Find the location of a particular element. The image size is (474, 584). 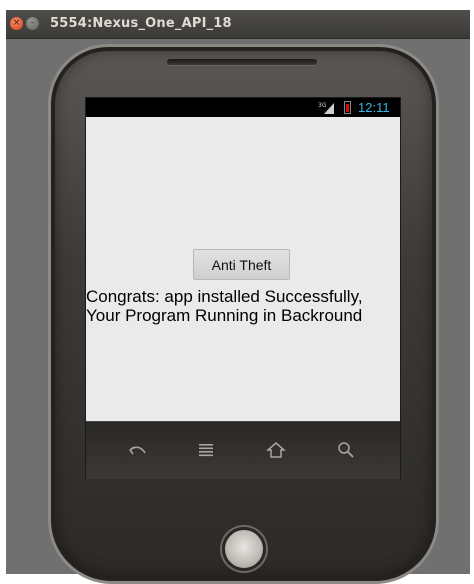

network-type-label: 3G is located at coordinates (322, 105).